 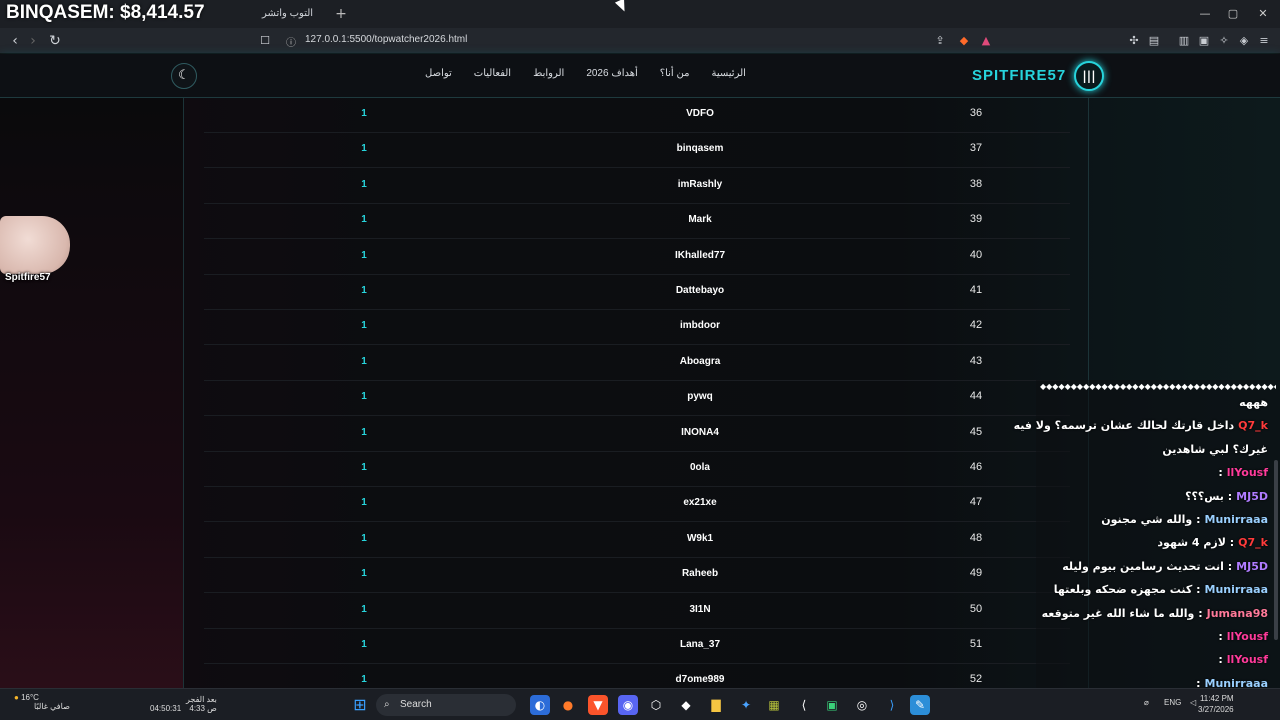 What do you see at coordinates (976, 254) in the screenshot?
I see `row-rank: 40` at bounding box center [976, 254].